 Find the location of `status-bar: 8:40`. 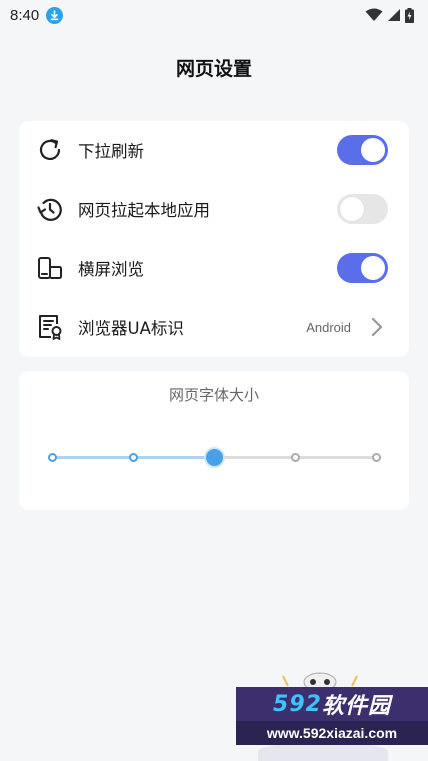

status-bar: 8:40 is located at coordinates (214, 15).